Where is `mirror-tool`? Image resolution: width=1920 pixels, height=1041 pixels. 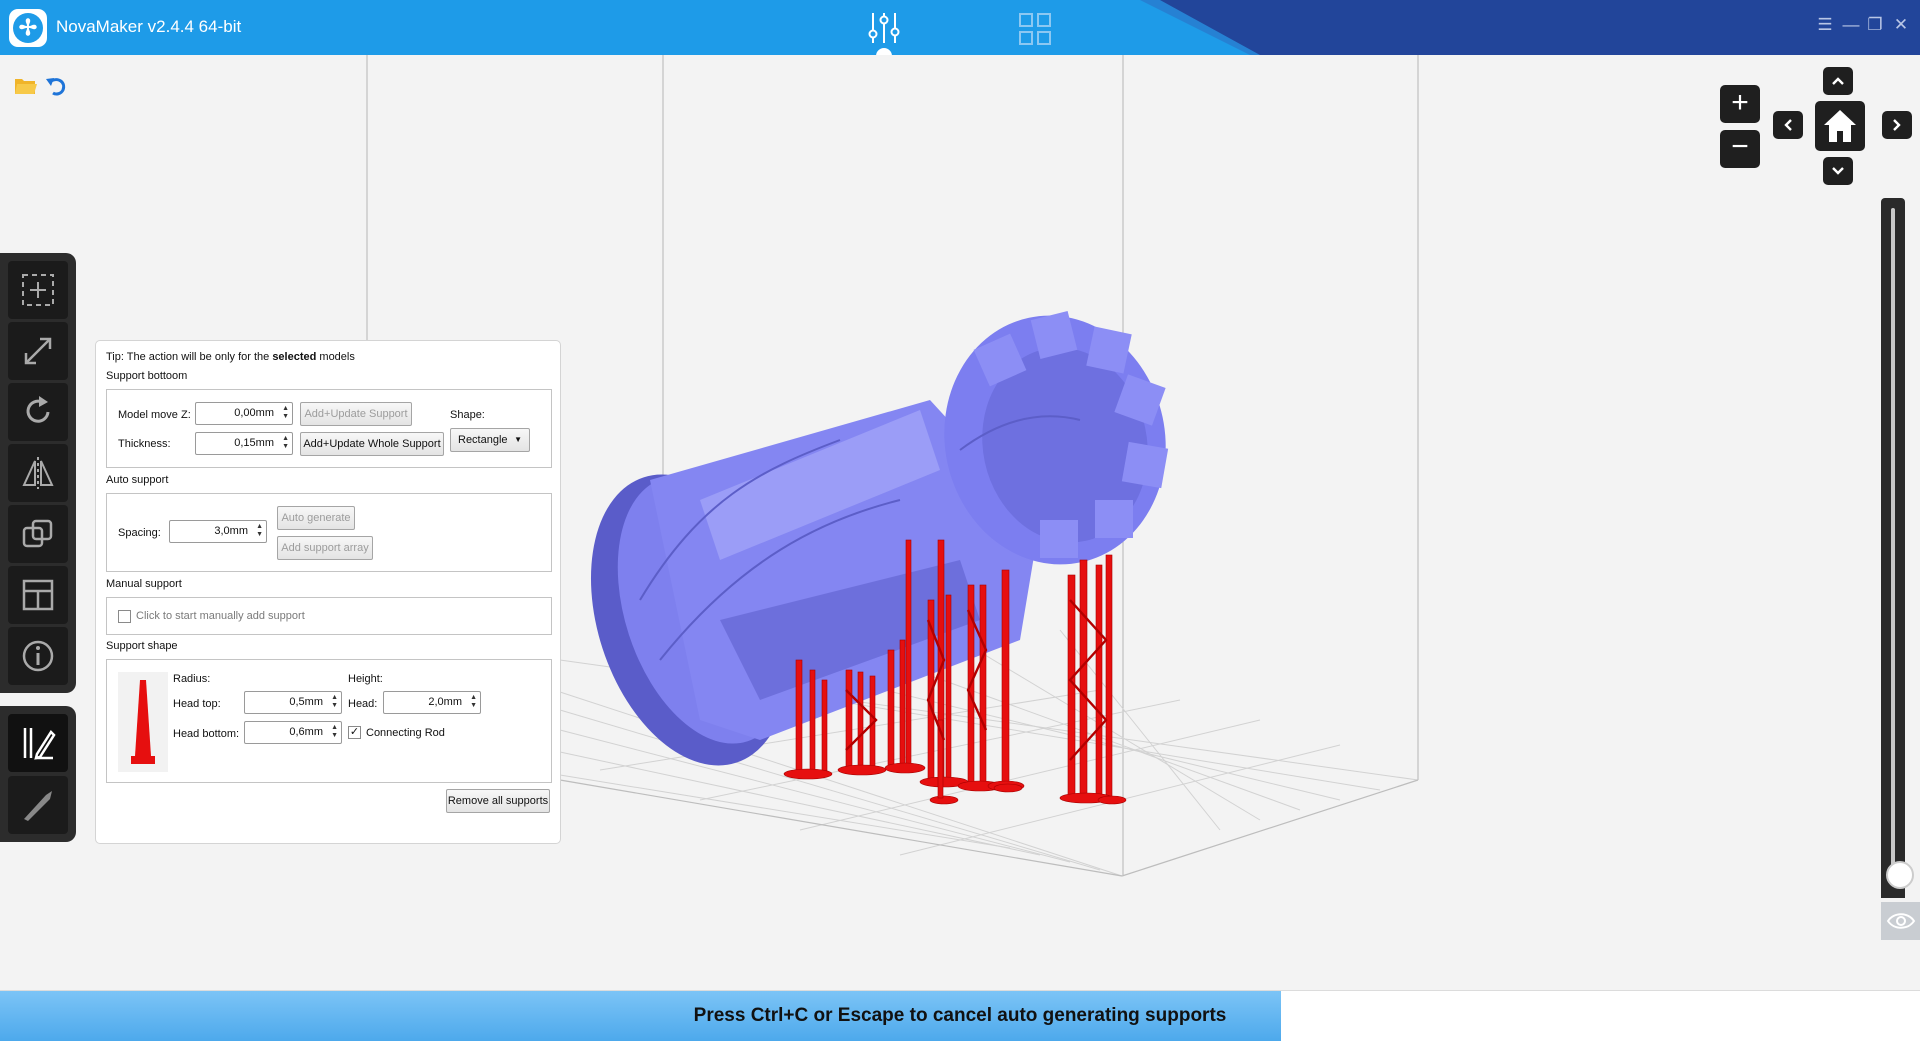 mirror-tool is located at coordinates (38, 473).